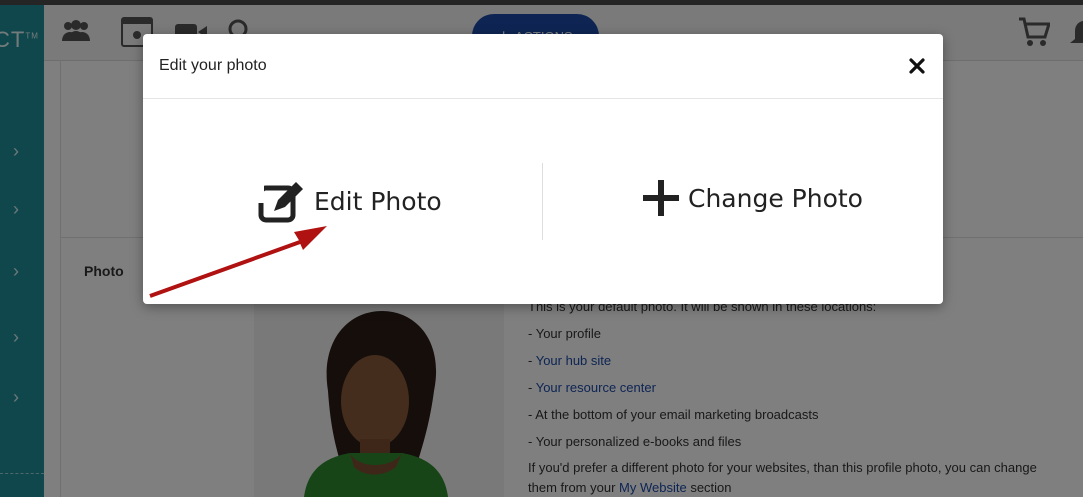 This screenshot has width=1083, height=497. What do you see at coordinates (775, 198) in the screenshot?
I see `change-photo-label: Change Photo` at bounding box center [775, 198].